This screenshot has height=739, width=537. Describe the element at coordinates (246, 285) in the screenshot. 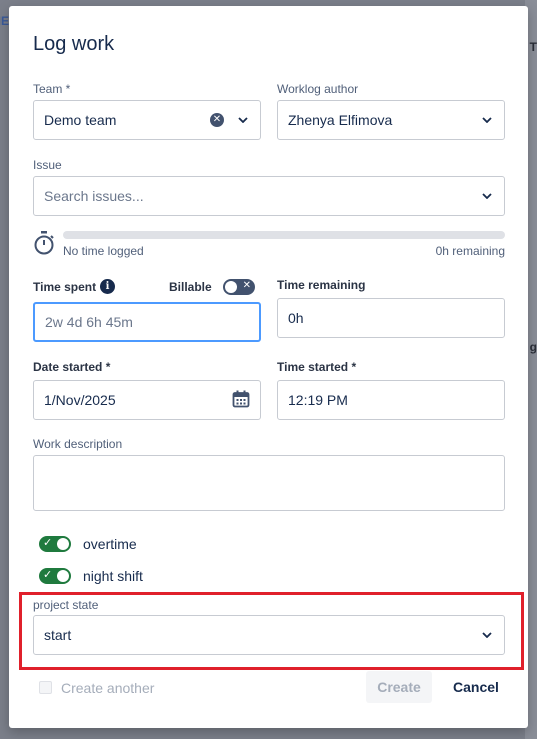

I see `close-icon: ✕` at that location.